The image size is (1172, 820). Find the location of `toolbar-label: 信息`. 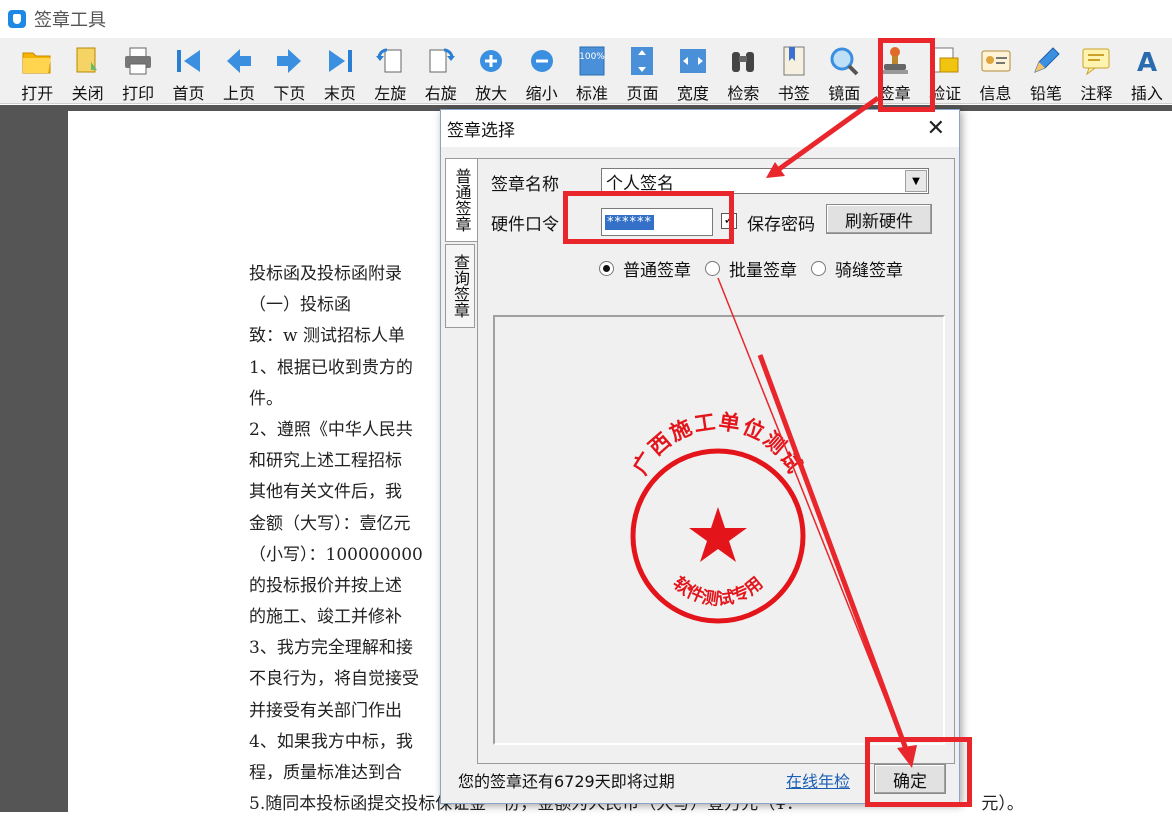

toolbar-label: 信息 is located at coordinates (995, 93).